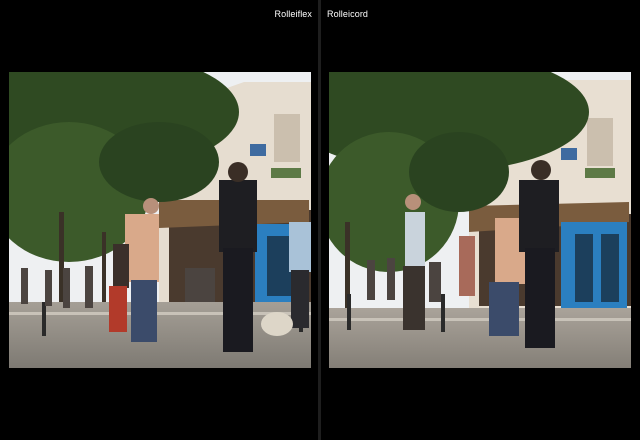 This screenshot has height=440, width=640. Describe the element at coordinates (118, 309) in the screenshot. I see `pedestrian-red-trousers` at that location.